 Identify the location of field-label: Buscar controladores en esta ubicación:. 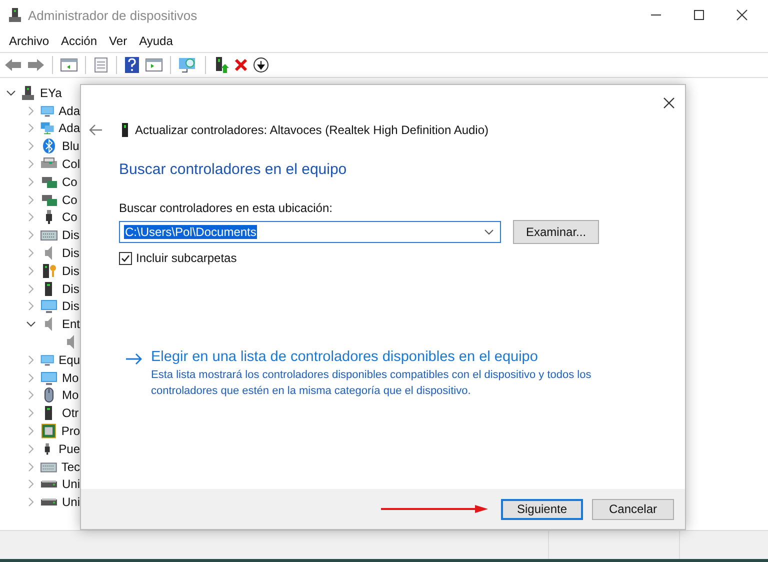
(226, 208).